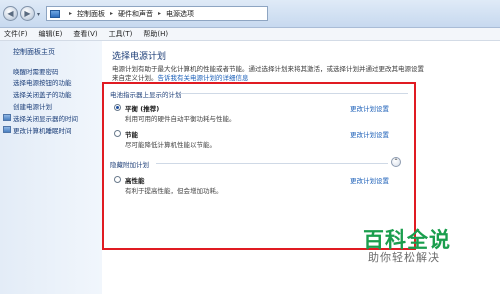 The image size is (500, 294). Describe the element at coordinates (36, 71) in the screenshot. I see `sidebar-item-require-password: 唤醒时需要密码` at that location.